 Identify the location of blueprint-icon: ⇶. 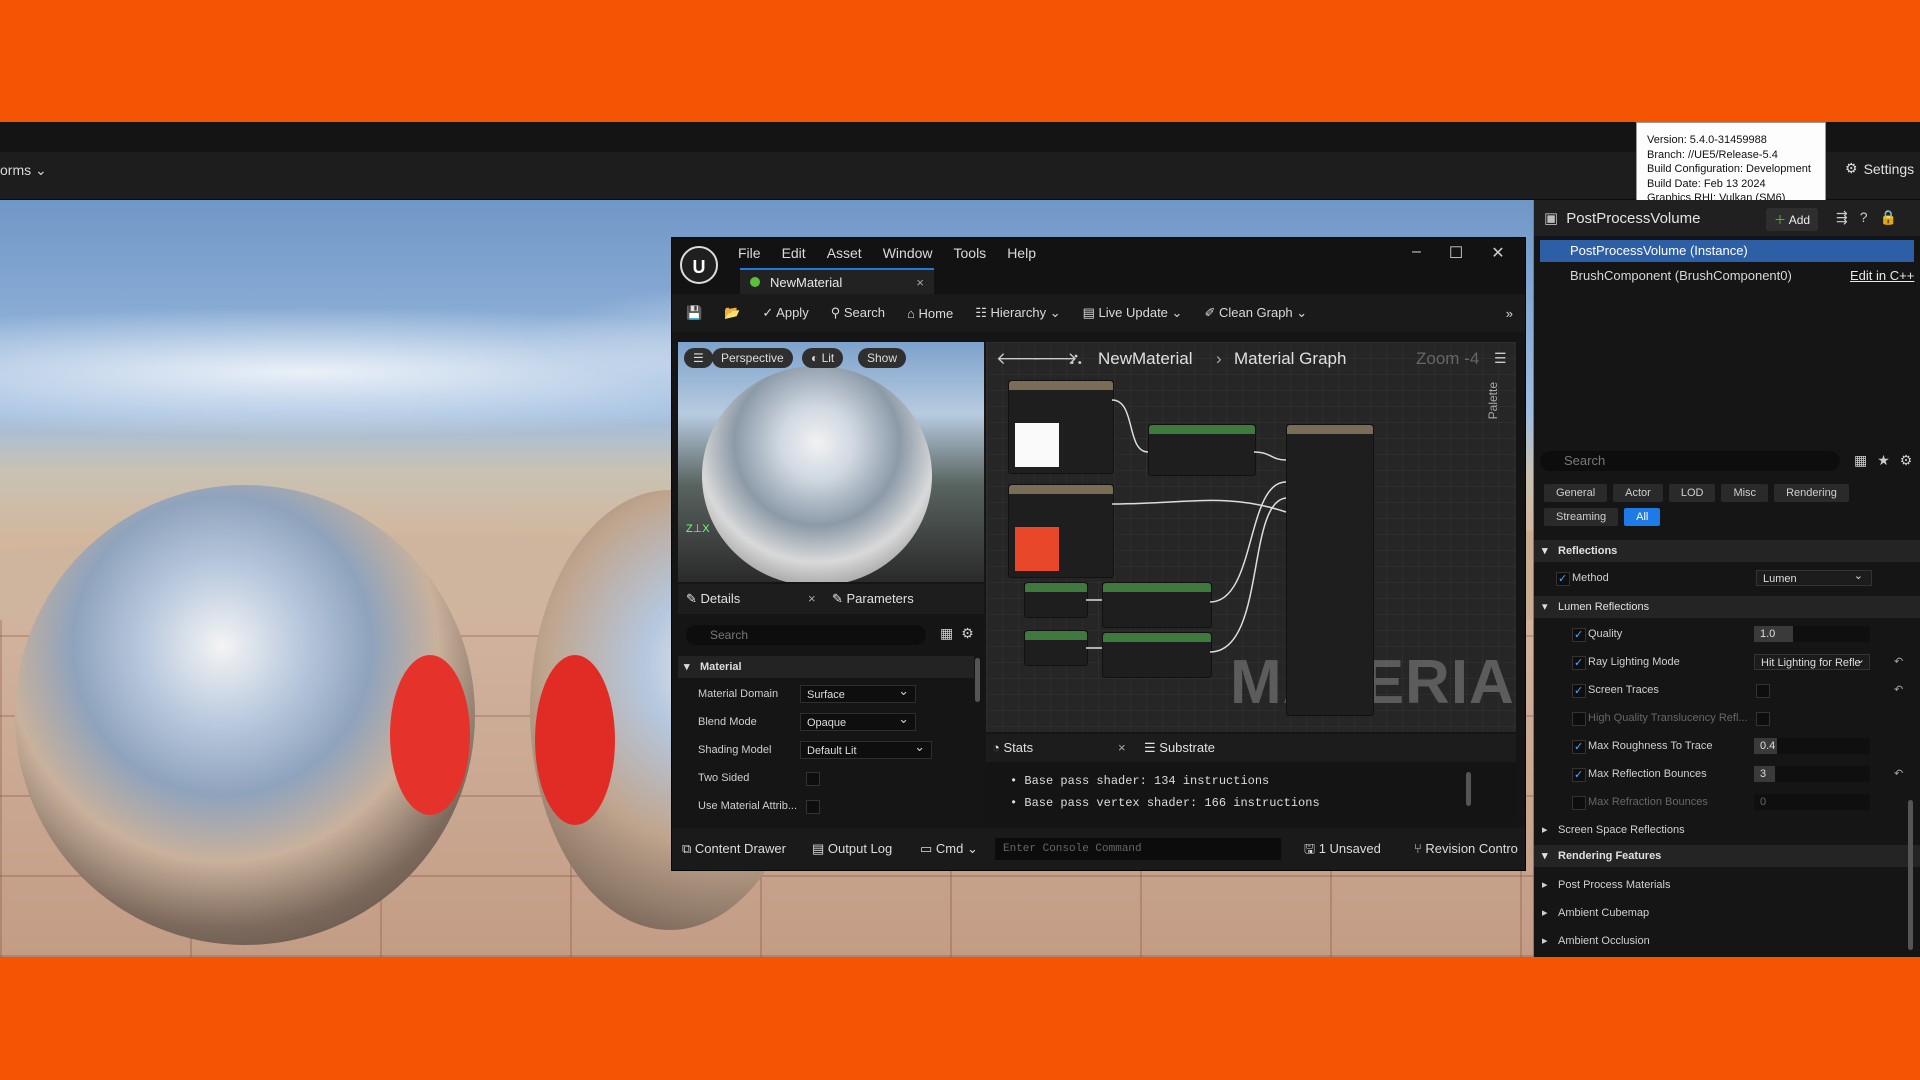
(1842, 217).